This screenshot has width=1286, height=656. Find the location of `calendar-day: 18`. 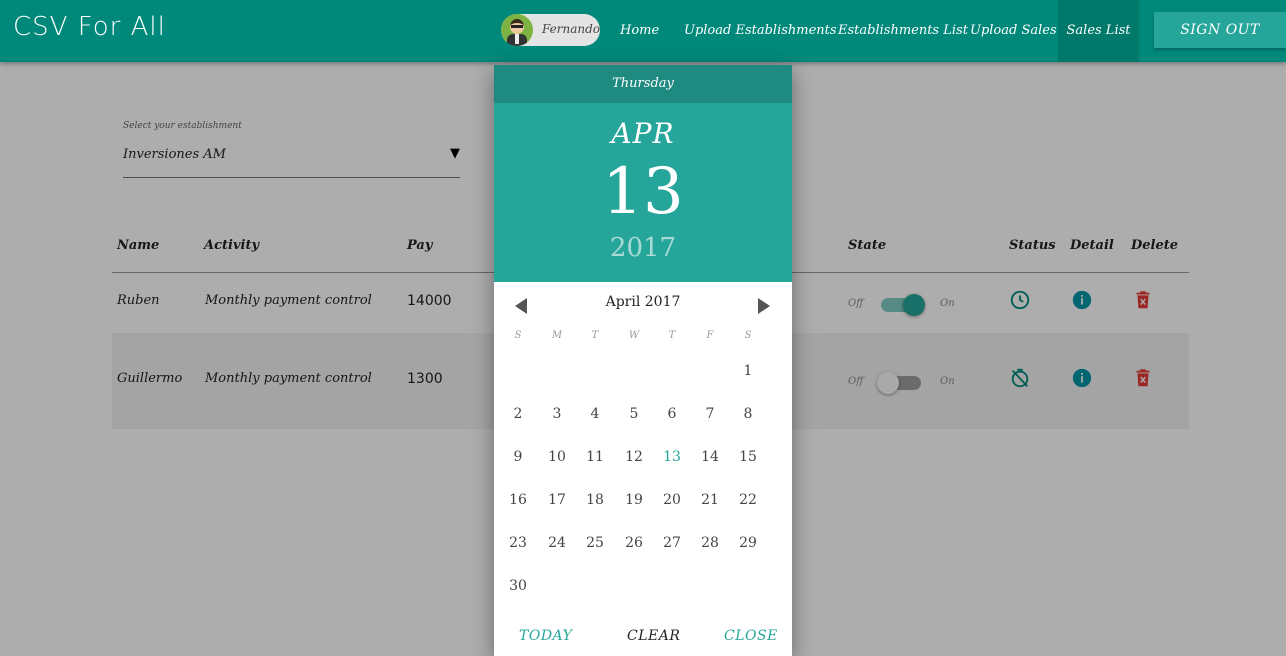

calendar-day: 18 is located at coordinates (595, 500).